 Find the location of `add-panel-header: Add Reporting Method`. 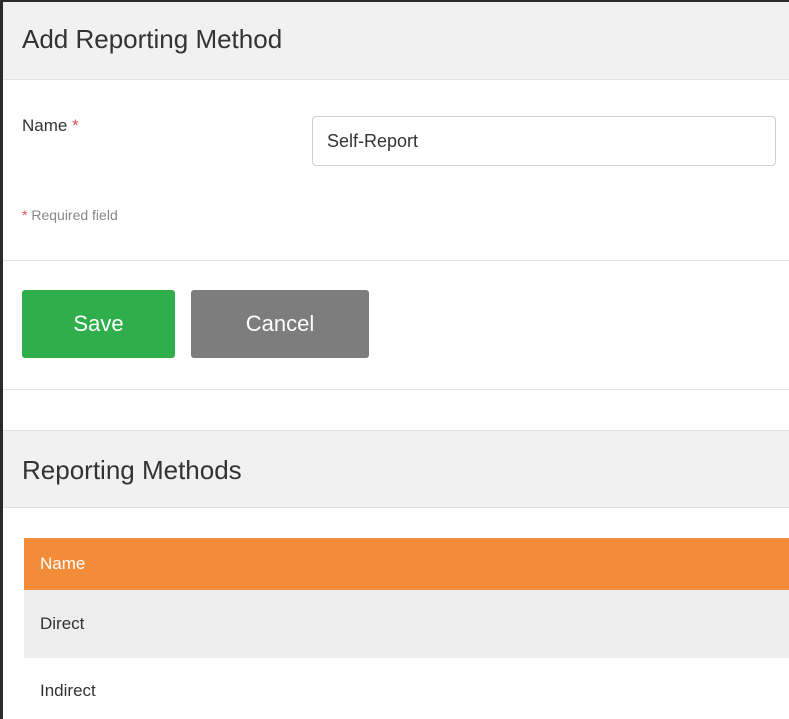

add-panel-header: Add Reporting Method is located at coordinates (396, 41).